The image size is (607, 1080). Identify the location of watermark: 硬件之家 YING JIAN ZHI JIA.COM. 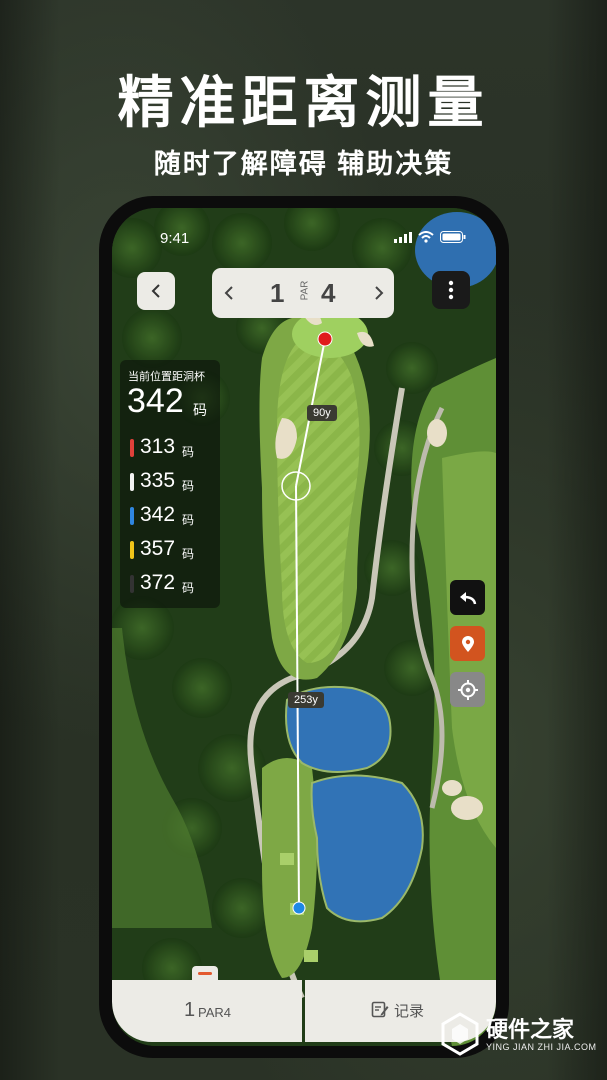
(520, 1035).